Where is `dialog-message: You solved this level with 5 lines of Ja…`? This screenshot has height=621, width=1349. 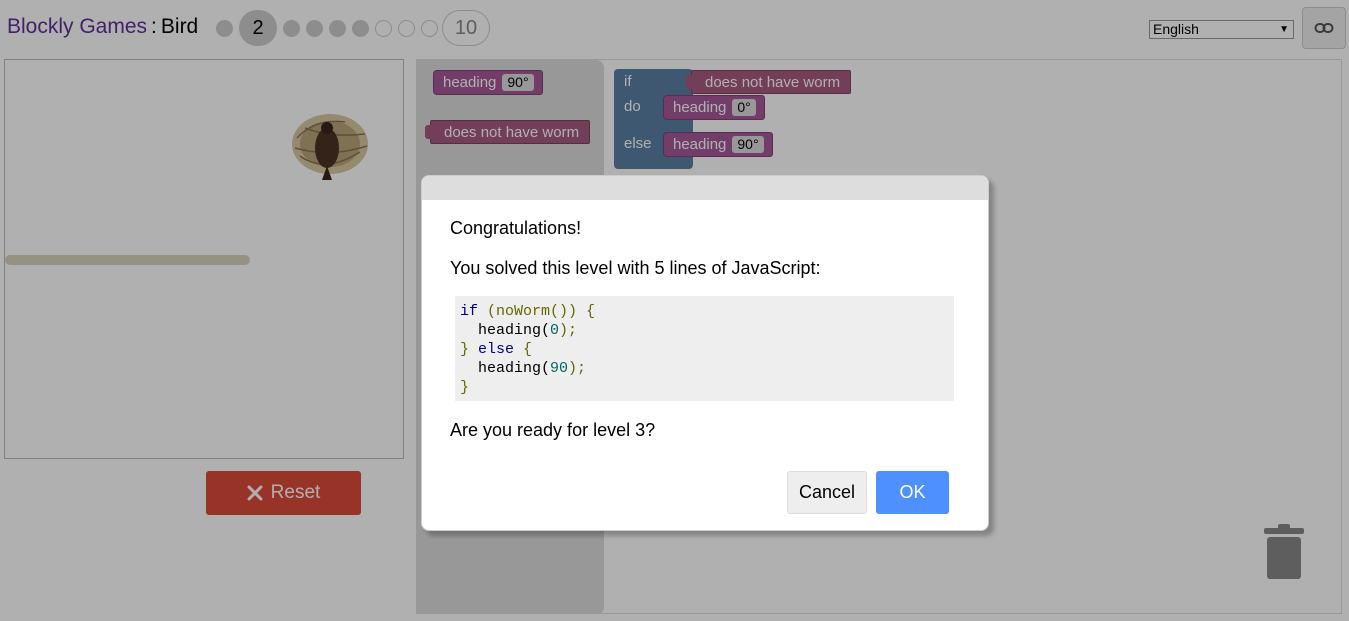 dialog-message: You solved this level with 5 lines of Ja… is located at coordinates (635, 268).